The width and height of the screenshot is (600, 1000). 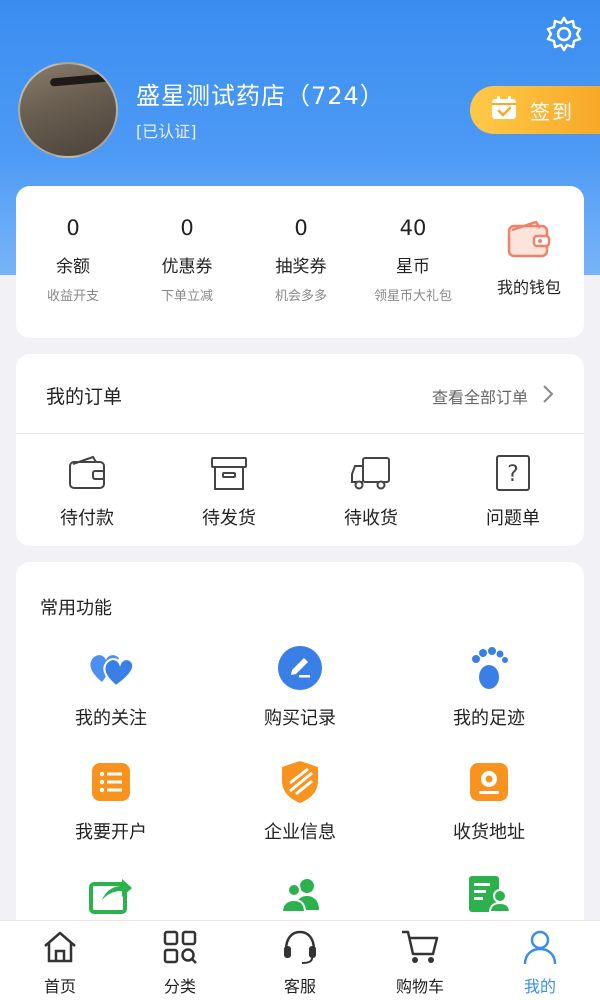 I want to click on tab-label: 首页, so click(x=59, y=986).